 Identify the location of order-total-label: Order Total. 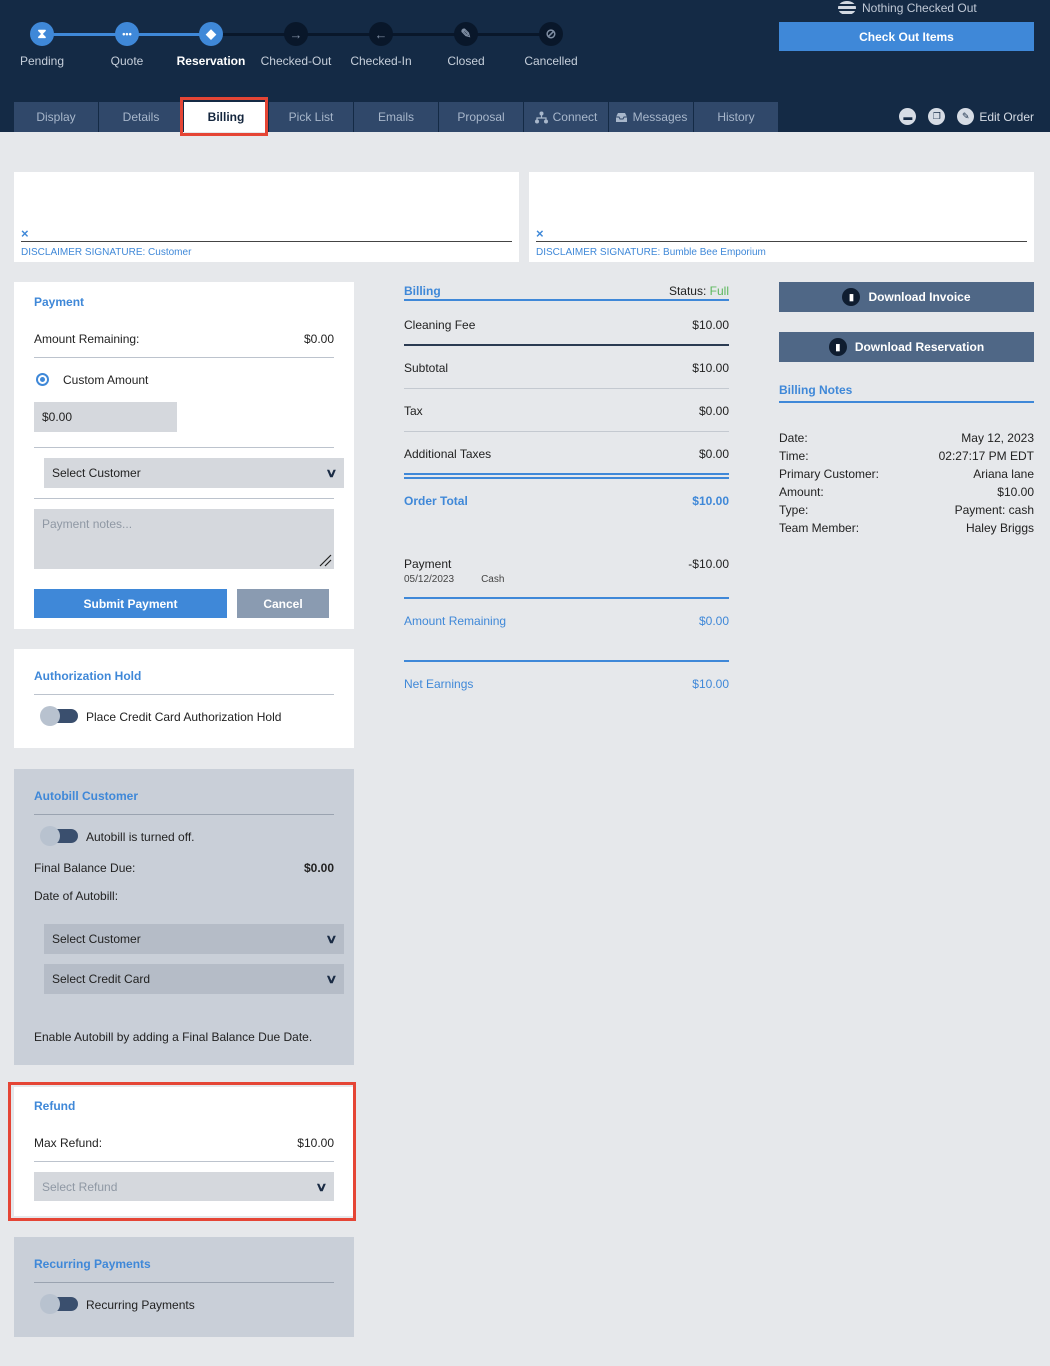
(436, 501).